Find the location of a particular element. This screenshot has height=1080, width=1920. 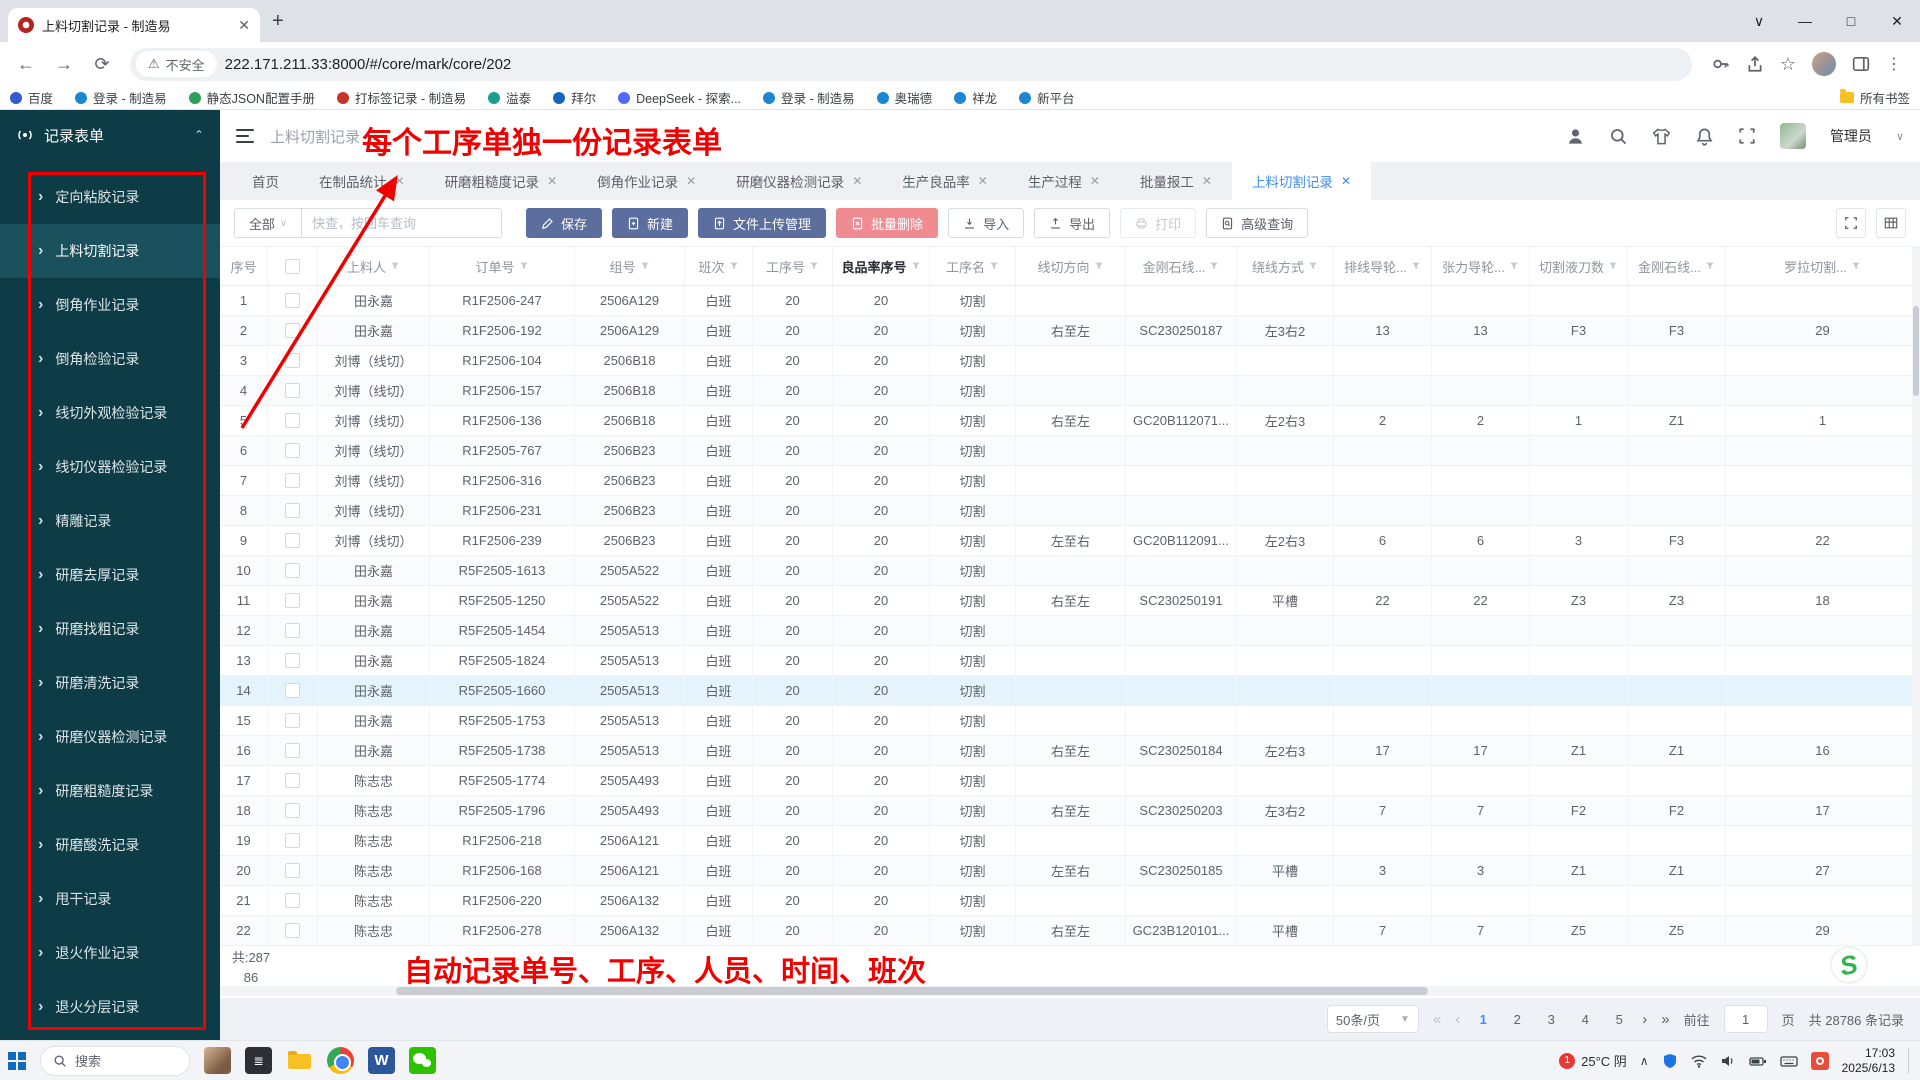

export-button: 导出 is located at coordinates (1072, 223).